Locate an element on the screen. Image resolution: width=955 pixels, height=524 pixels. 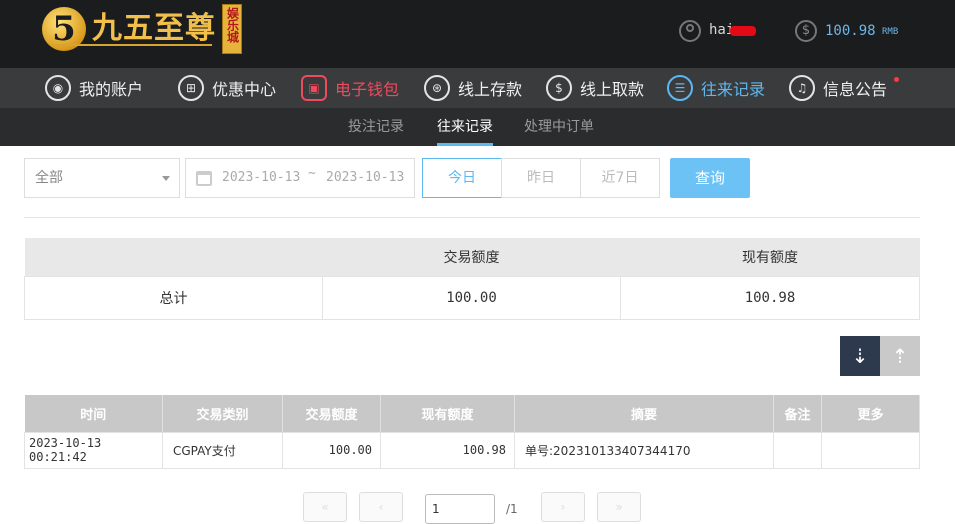
balance-unit: RMB is located at coordinates (890, 32).